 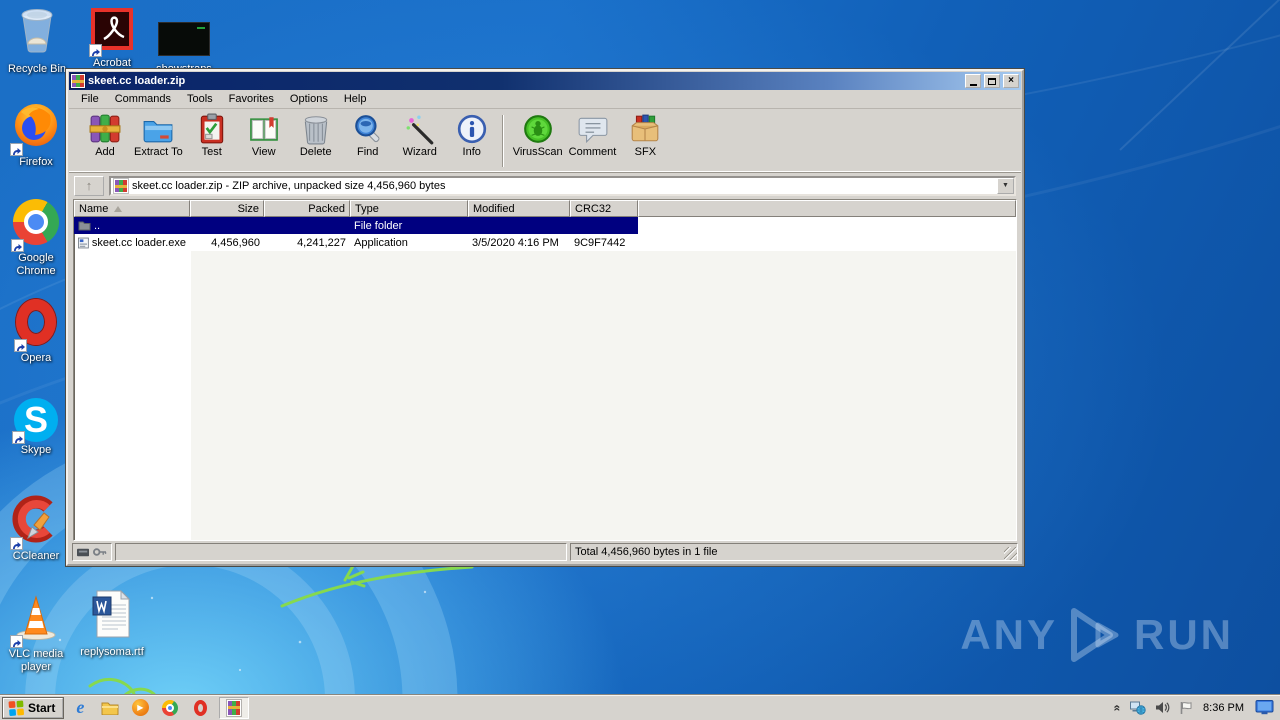 I want to click on opera-icon, so click(x=200, y=707).